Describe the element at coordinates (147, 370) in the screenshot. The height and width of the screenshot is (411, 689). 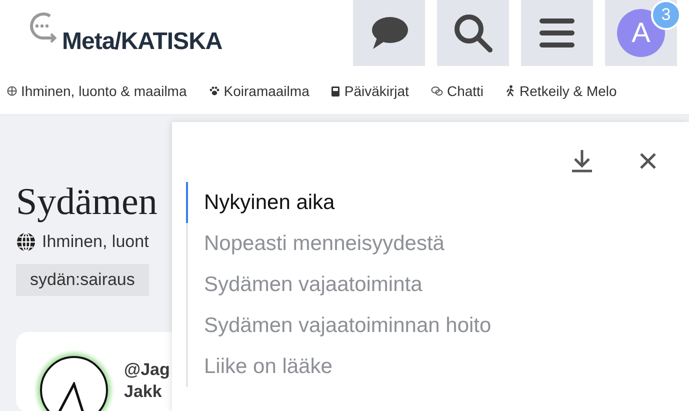
I see `username: @Jag` at that location.